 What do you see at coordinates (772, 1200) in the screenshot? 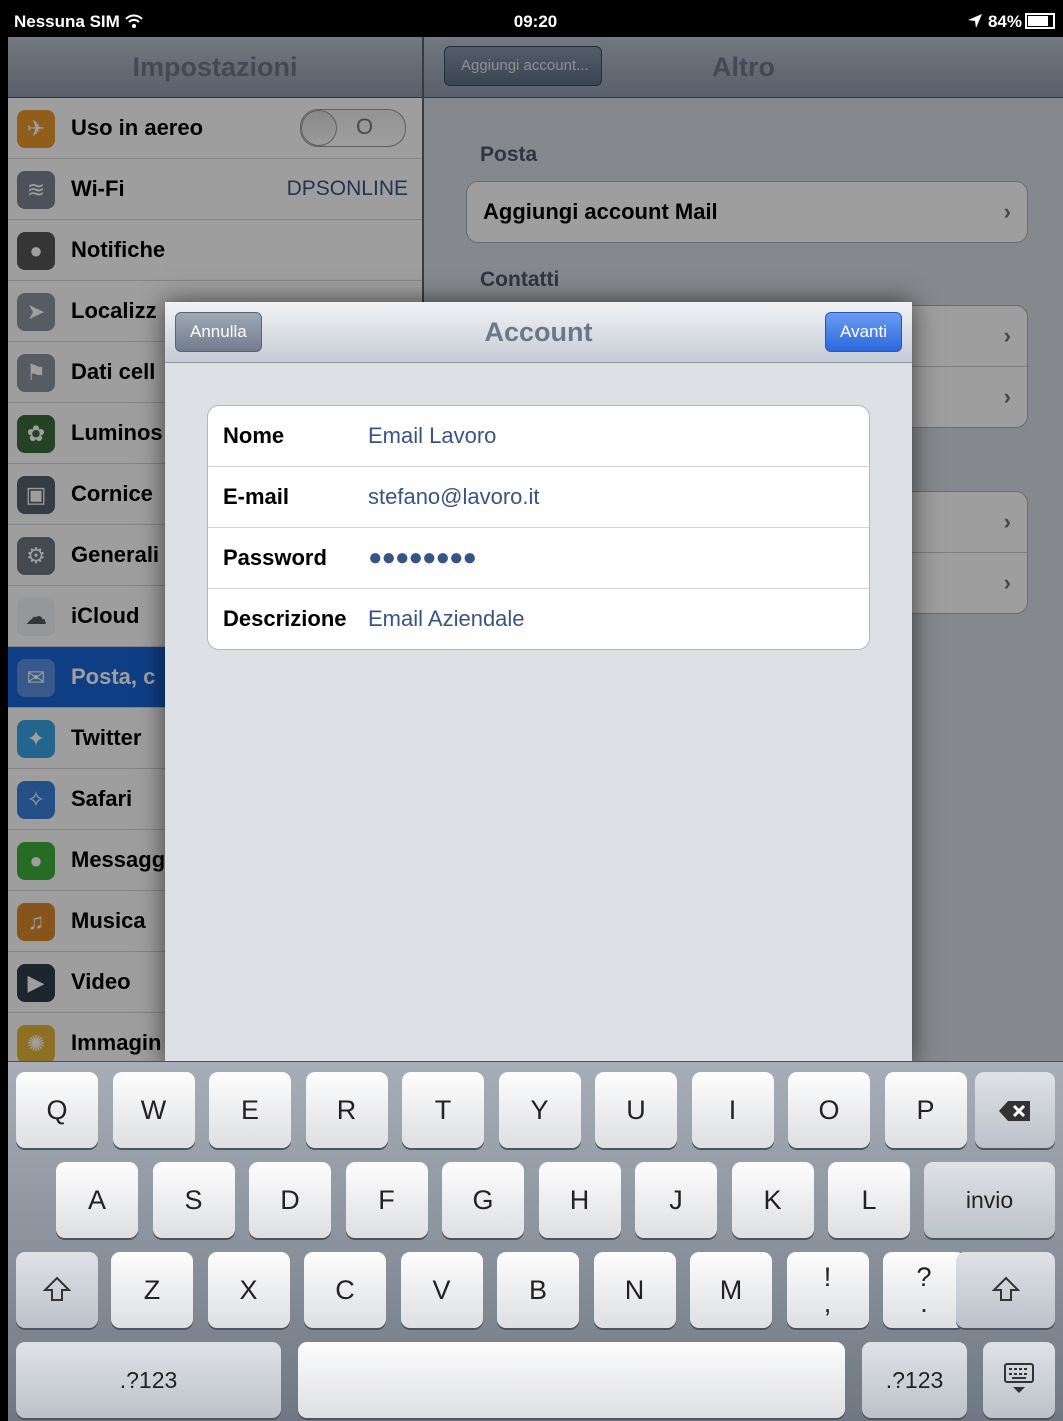
I see `key-k: K` at bounding box center [772, 1200].